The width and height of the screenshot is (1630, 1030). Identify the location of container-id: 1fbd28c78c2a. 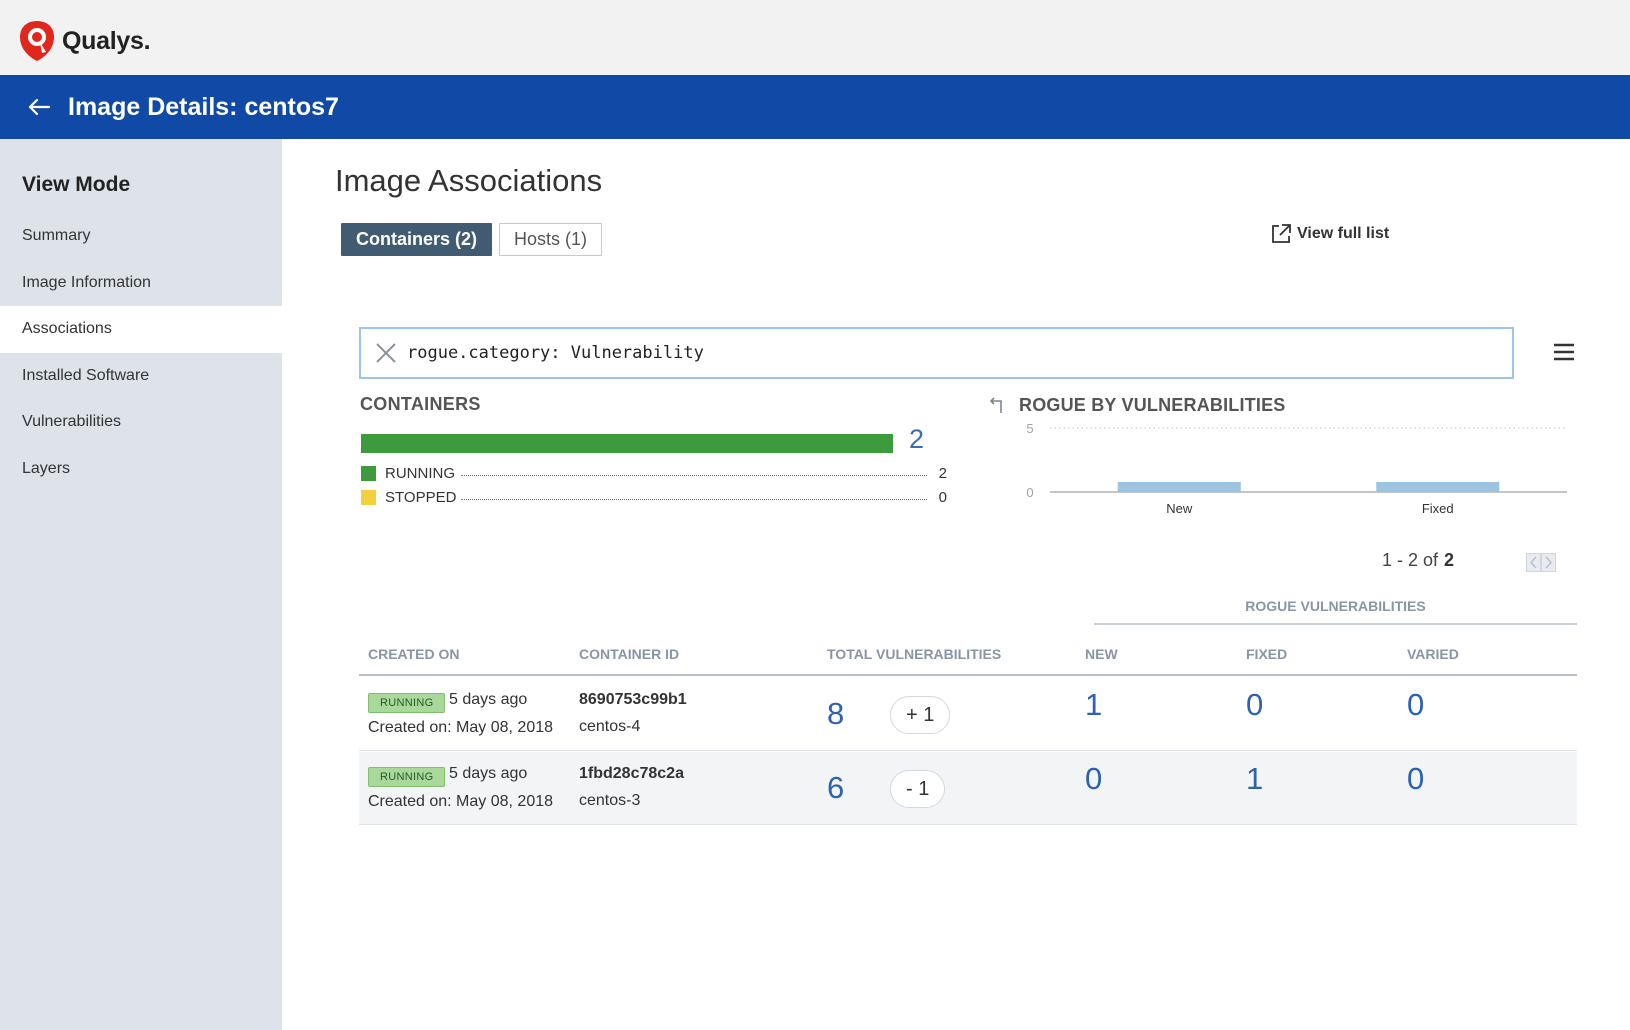
(631, 774).